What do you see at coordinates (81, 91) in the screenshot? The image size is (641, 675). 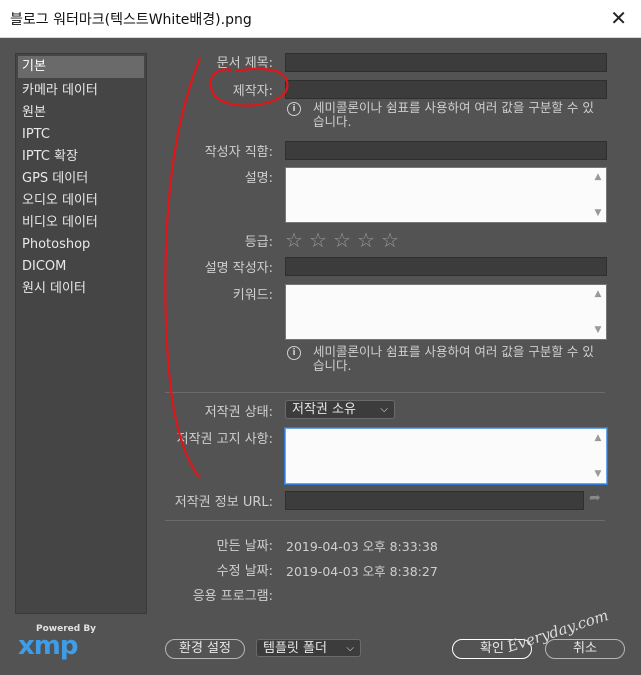 I see `sidebar-item-camera-data: 카메라 데이터` at bounding box center [81, 91].